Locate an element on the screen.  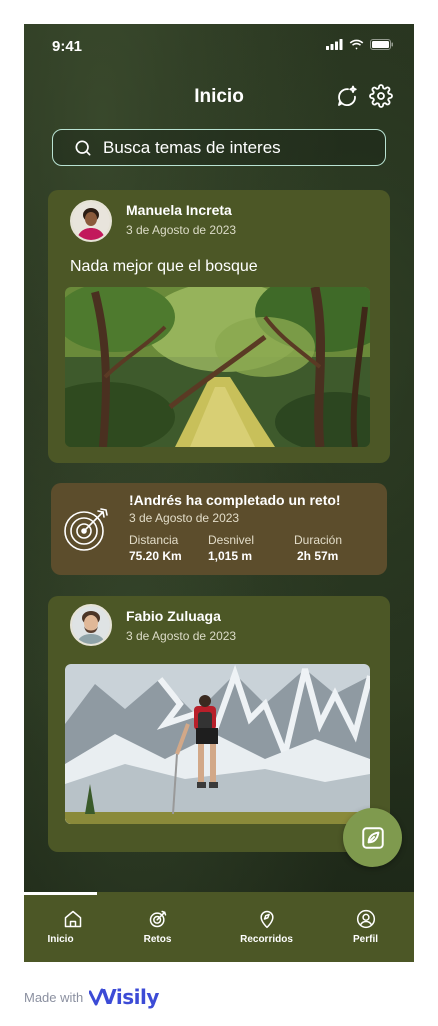
stat-label-duration: Duración is located at coordinates (318, 540).